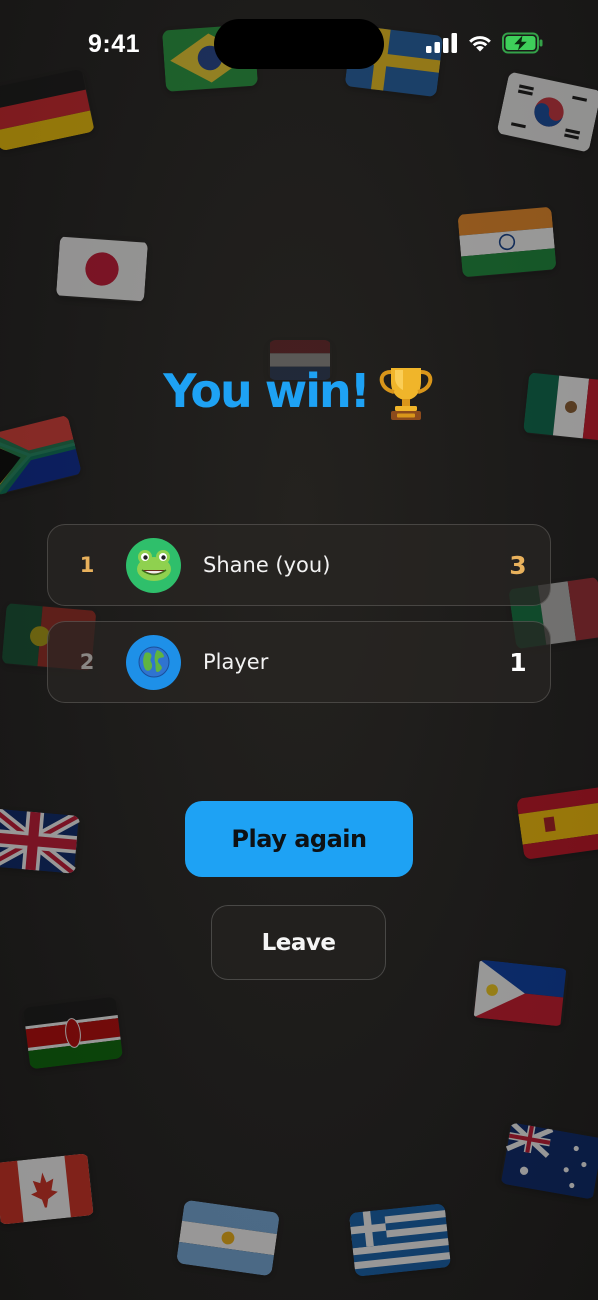 This screenshot has width=598, height=1300. What do you see at coordinates (400, 1240) in the screenshot?
I see `greece-flag` at bounding box center [400, 1240].